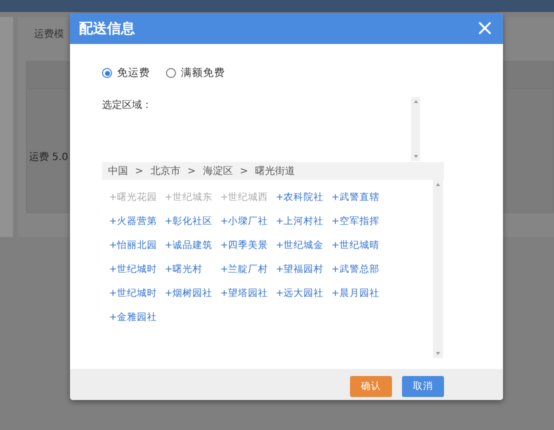 The width and height of the screenshot is (554, 430). I want to click on area-option: +望塔园社, so click(244, 293).